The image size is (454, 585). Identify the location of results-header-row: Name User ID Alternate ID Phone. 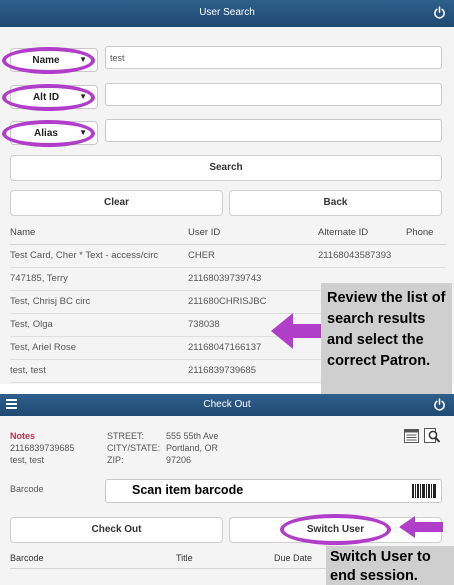
(228, 233).